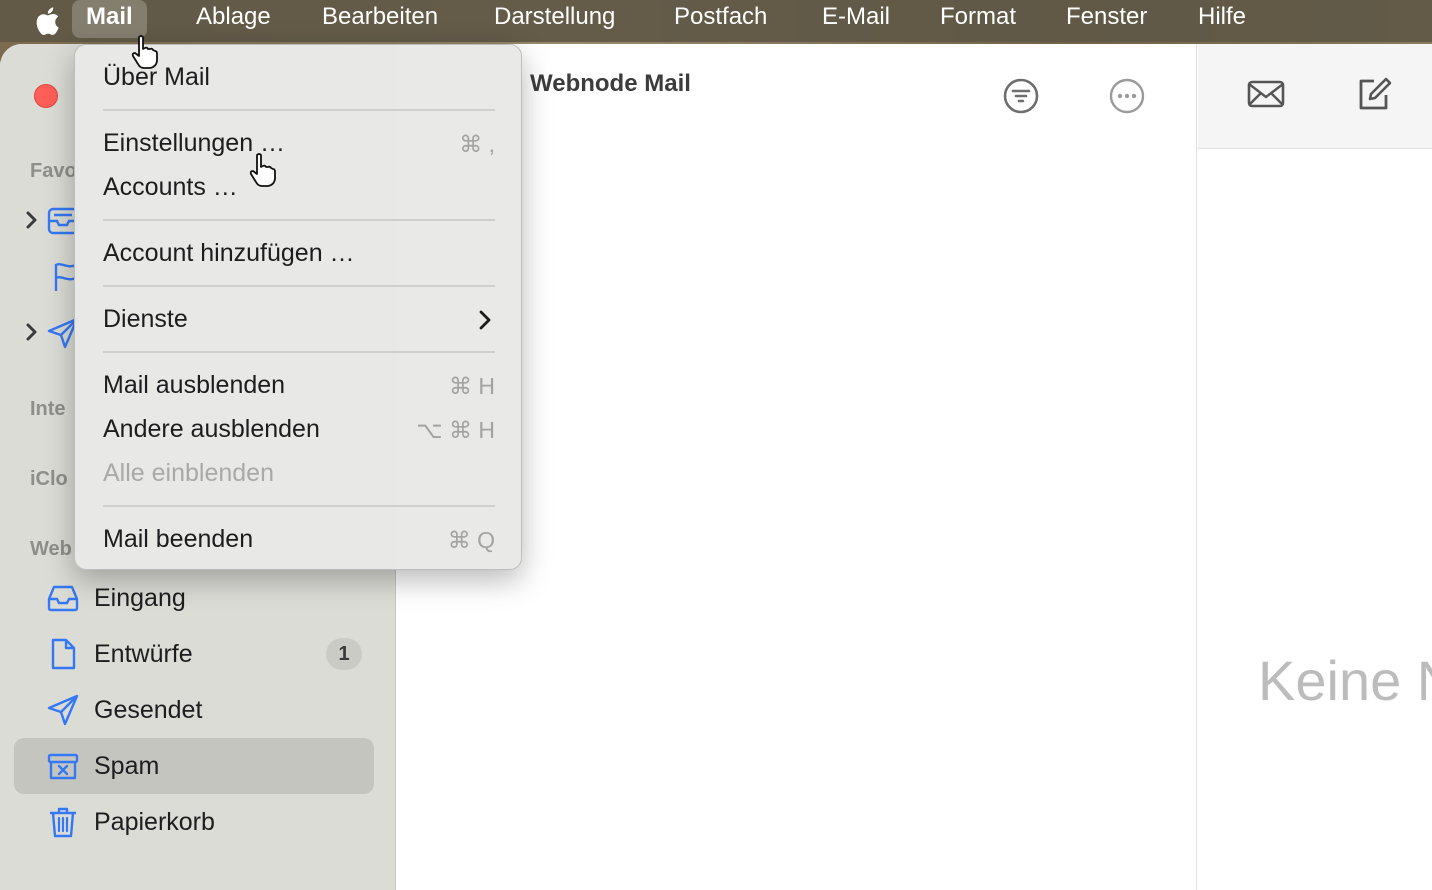 Image resolution: width=1432 pixels, height=890 pixels. Describe the element at coordinates (720, 19) in the screenshot. I see `menu-postfach: Postfach` at that location.